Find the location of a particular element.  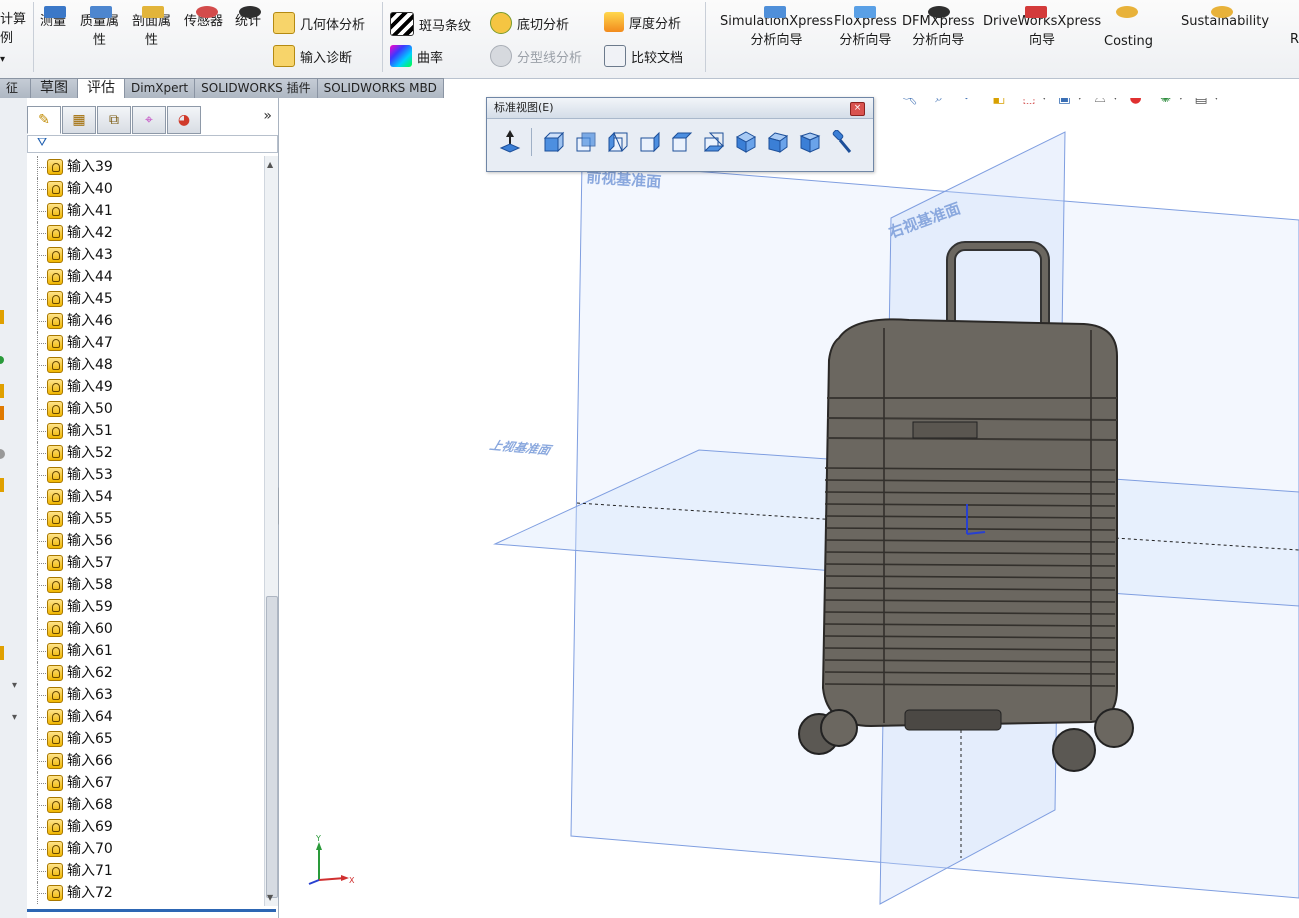

thickness-analysis-button: 厚度分析 is located at coordinates (642, 22).